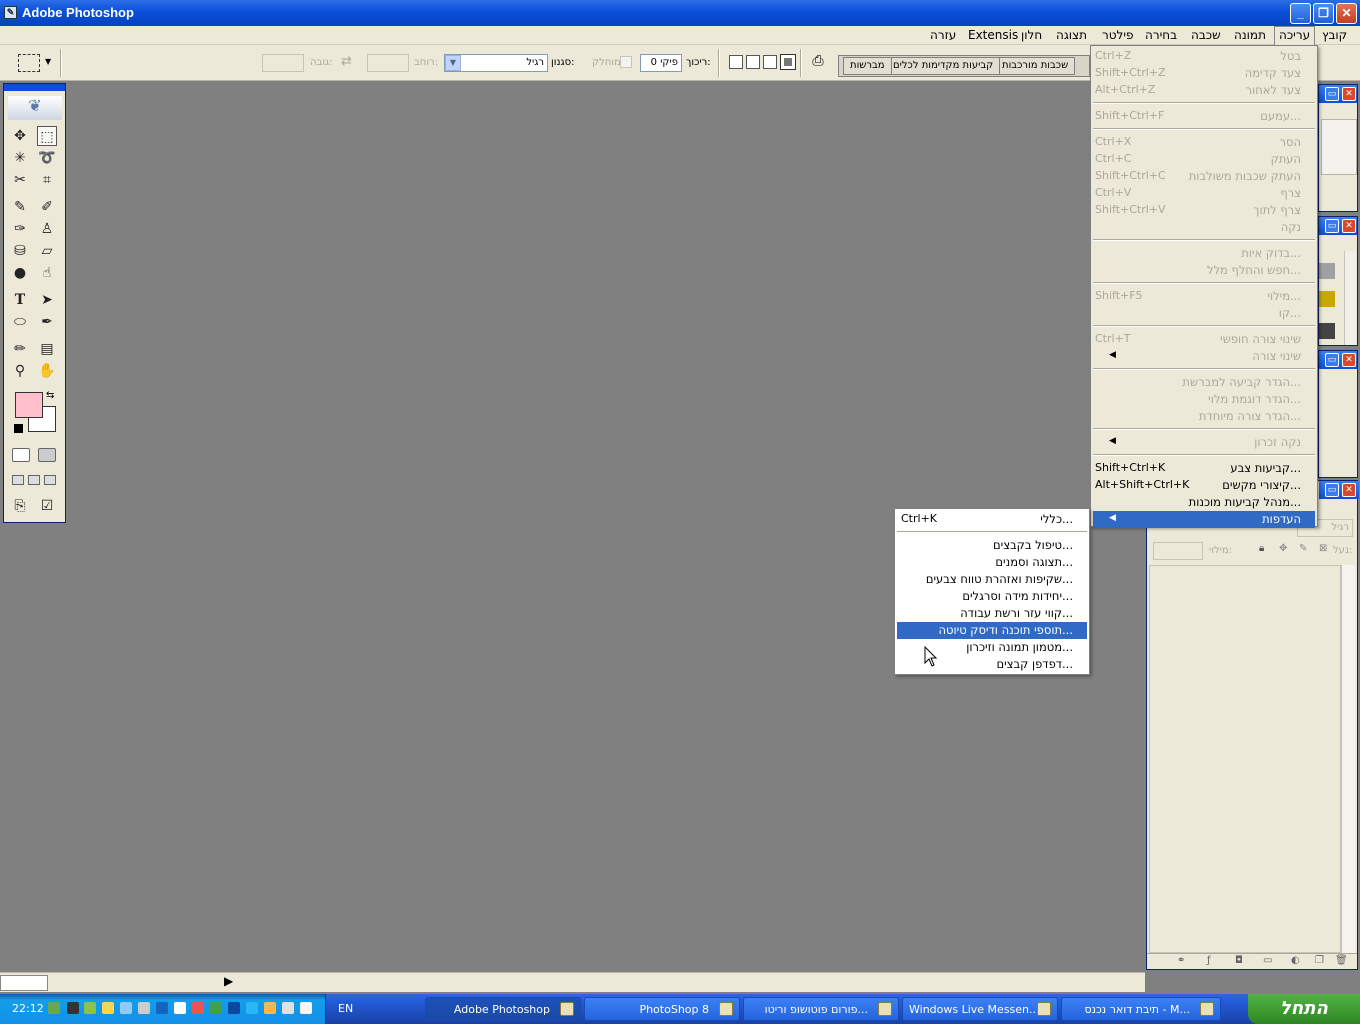  What do you see at coordinates (1303, 548) in the screenshot?
I see `lock-position-icon: ✎` at bounding box center [1303, 548].